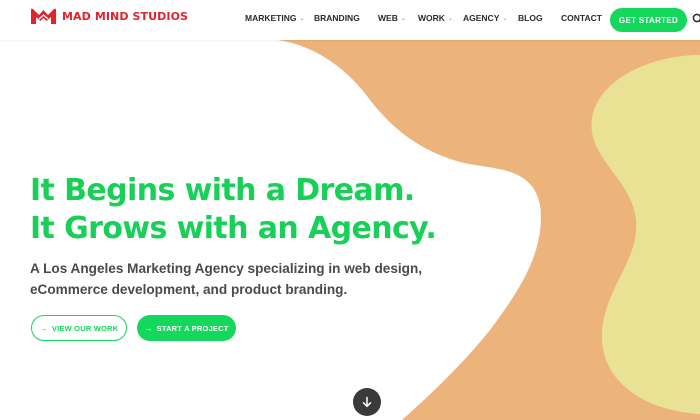  Describe the element at coordinates (192, 328) in the screenshot. I see `button-label: START A PROJECT` at that location.